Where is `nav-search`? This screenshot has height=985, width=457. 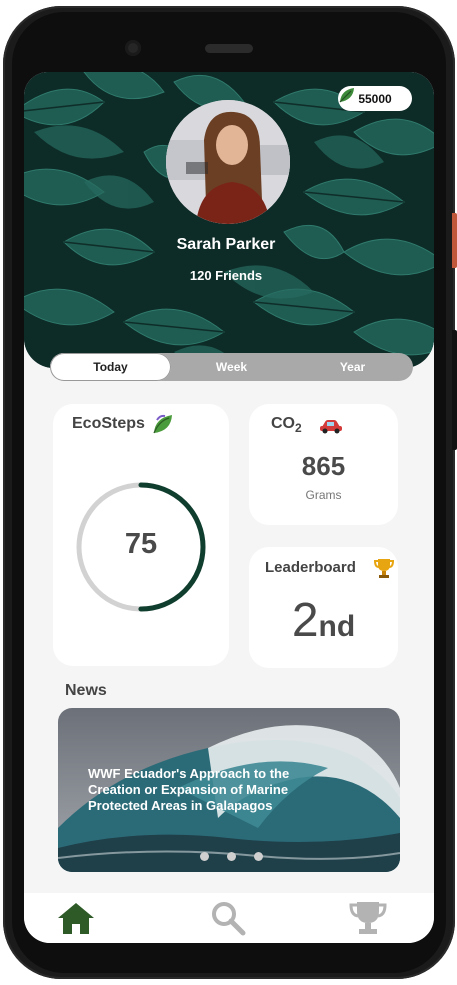 nav-search is located at coordinates (228, 918).